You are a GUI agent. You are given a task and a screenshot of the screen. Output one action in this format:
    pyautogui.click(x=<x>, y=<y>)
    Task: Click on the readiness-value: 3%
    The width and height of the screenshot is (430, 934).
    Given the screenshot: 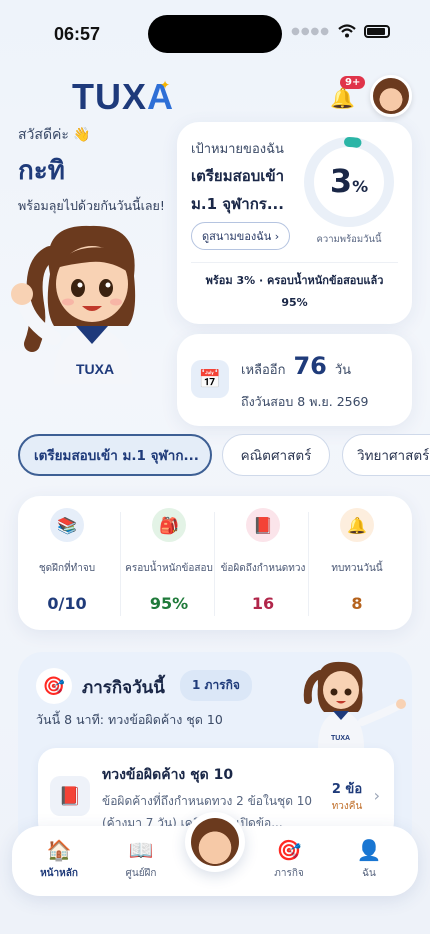 What is the action you would take?
    pyautogui.click(x=349, y=181)
    